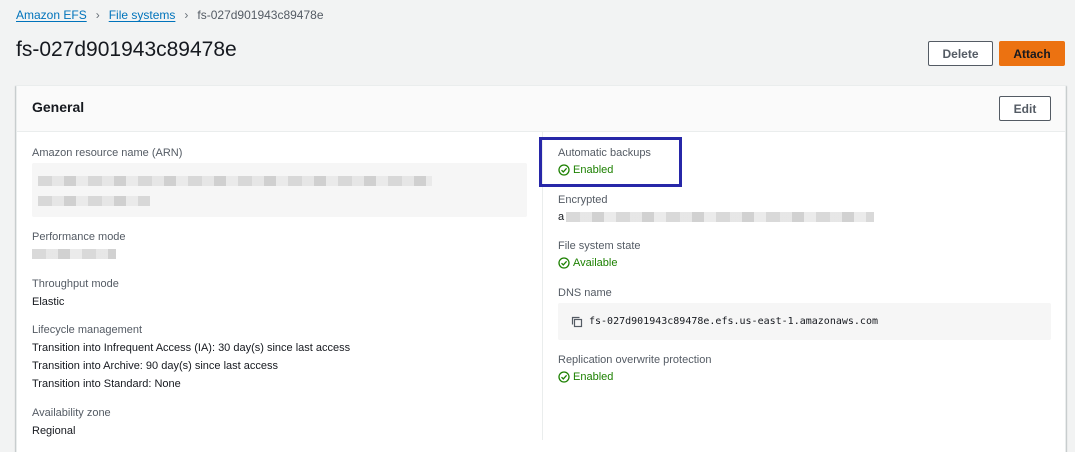 The height and width of the screenshot is (452, 1075). Describe the element at coordinates (561, 217) in the screenshot. I see `encrypted-value-prefix: a` at that location.